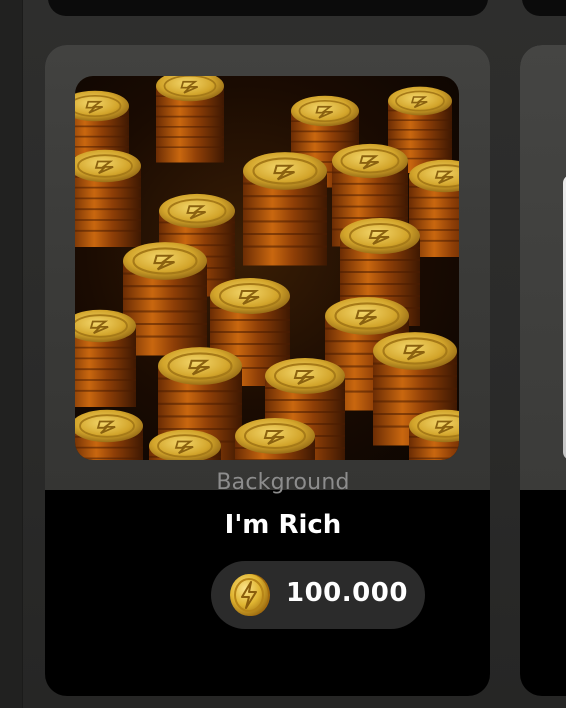 This screenshot has width=566, height=708. What do you see at coordinates (347, 593) in the screenshot?
I see `price-value: 100.000` at bounding box center [347, 593].